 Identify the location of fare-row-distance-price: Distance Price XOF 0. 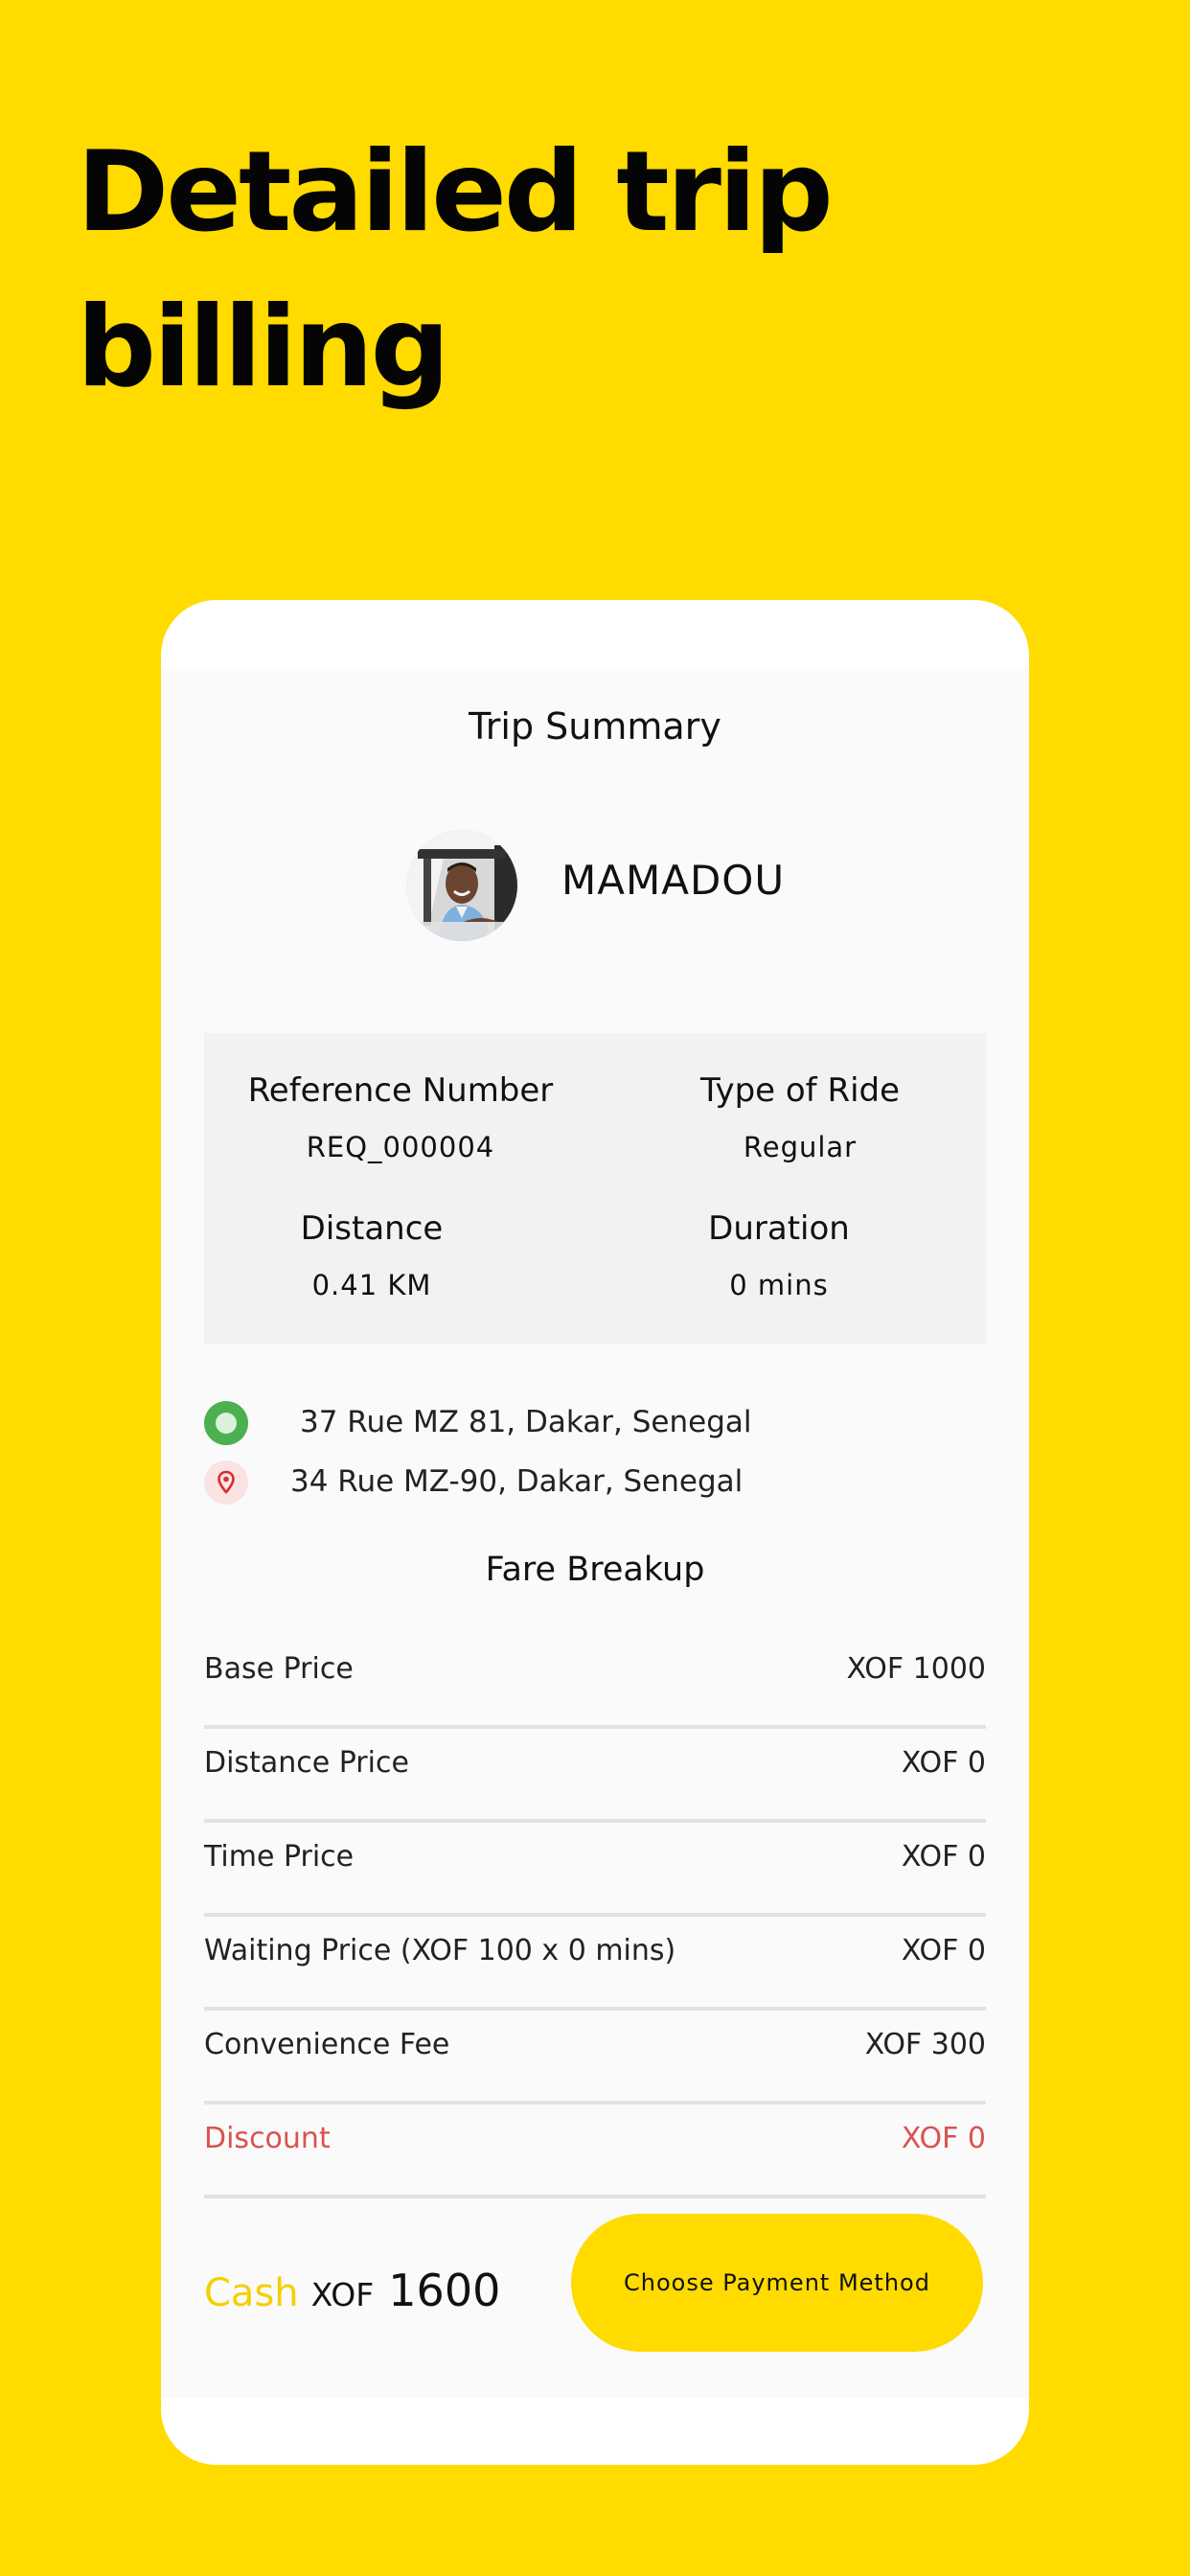
(595, 1774).